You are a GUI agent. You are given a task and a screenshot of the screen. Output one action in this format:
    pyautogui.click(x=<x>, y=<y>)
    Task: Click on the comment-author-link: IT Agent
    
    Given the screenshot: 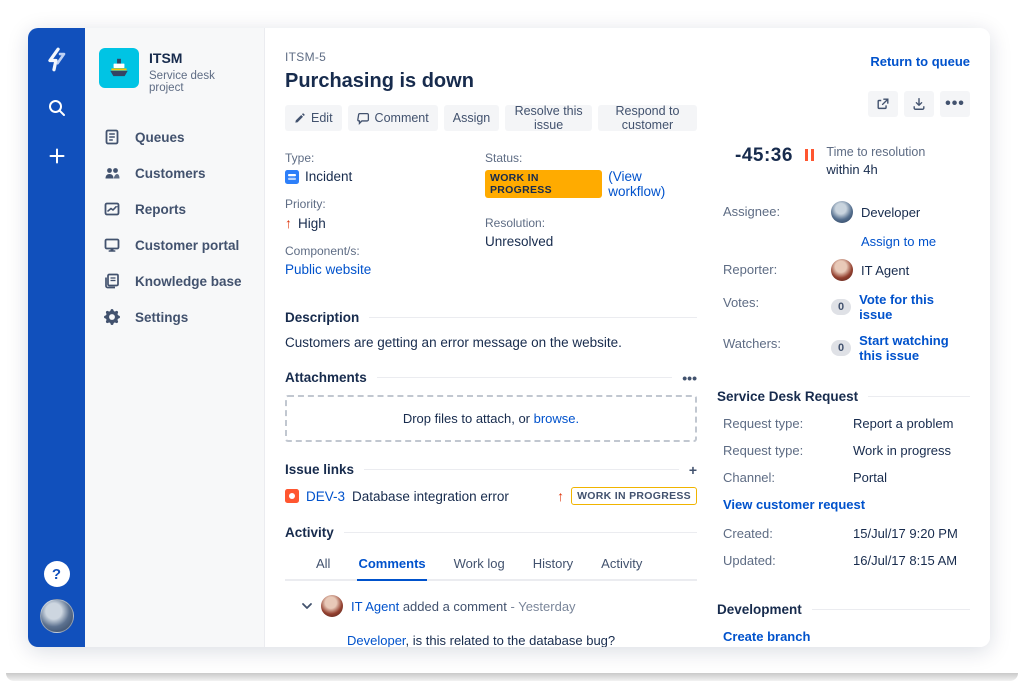 What is the action you would take?
    pyautogui.click(x=375, y=606)
    